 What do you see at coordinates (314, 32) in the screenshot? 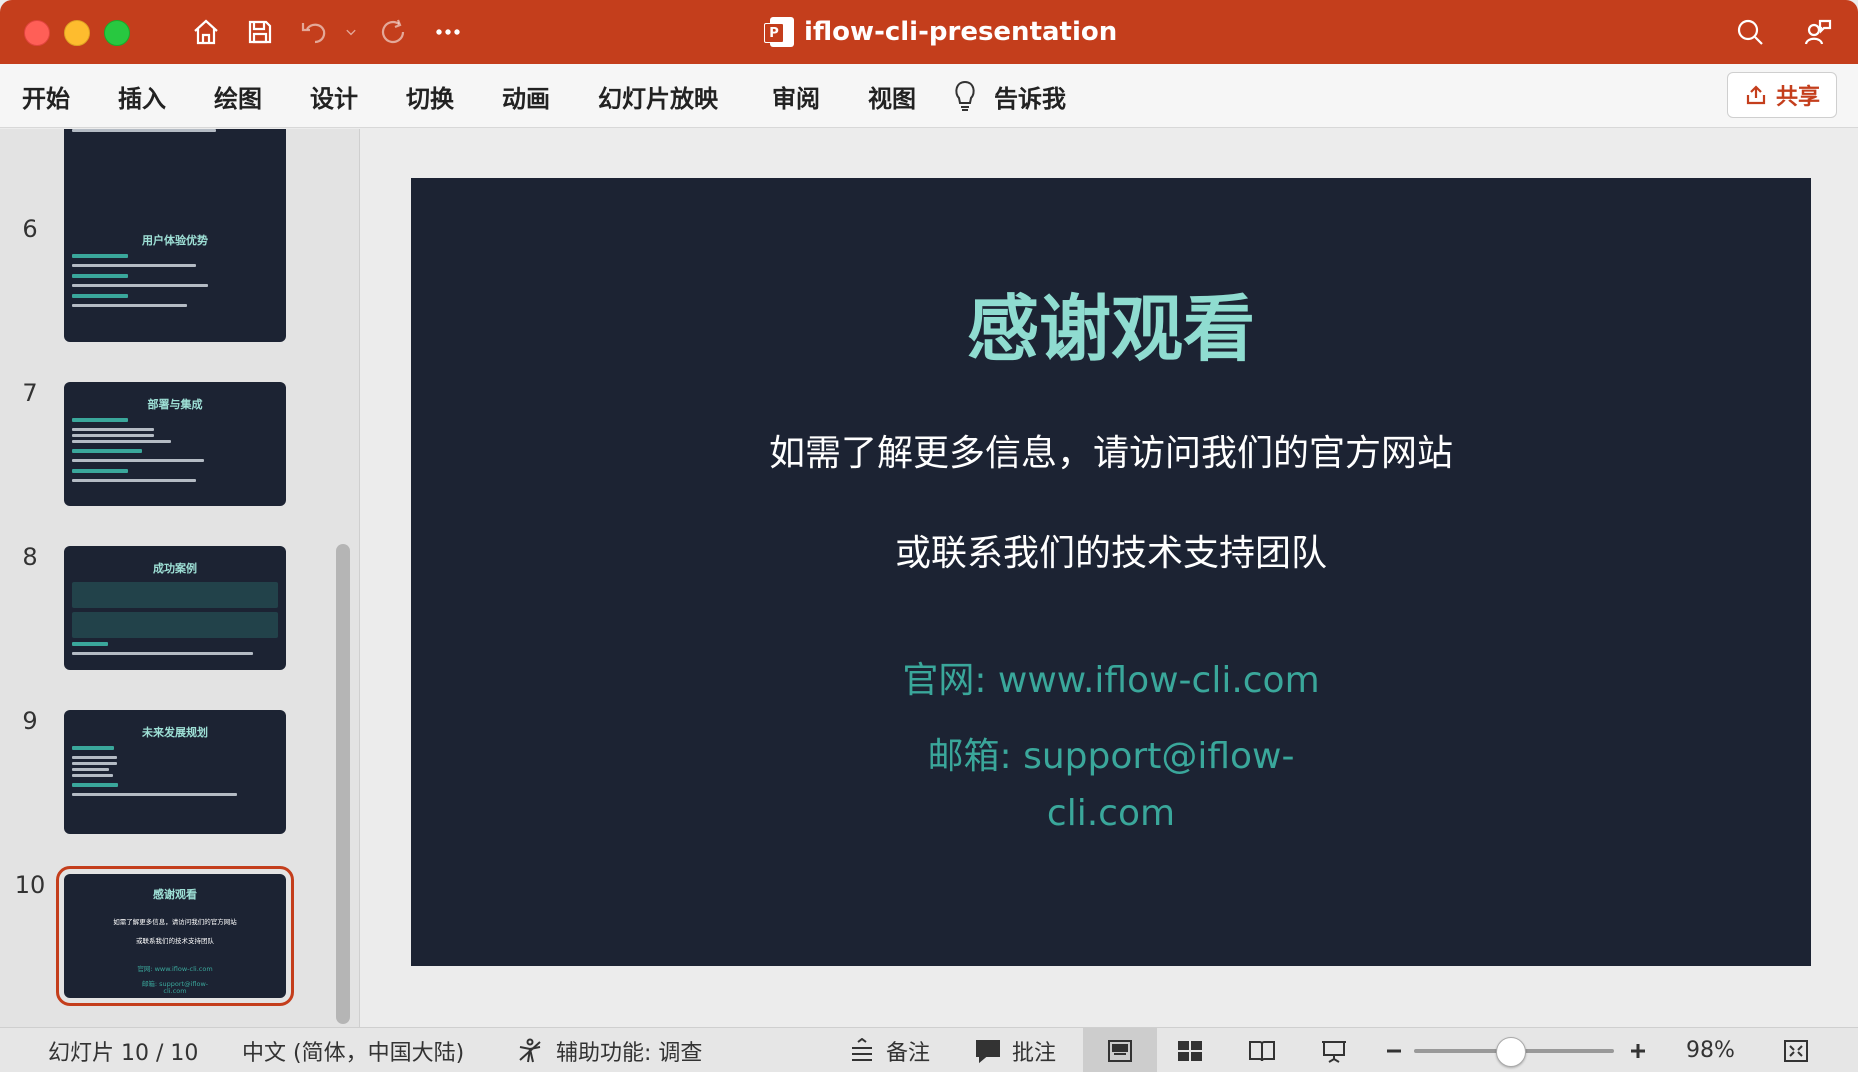
I see `undo-icon` at bounding box center [314, 32].